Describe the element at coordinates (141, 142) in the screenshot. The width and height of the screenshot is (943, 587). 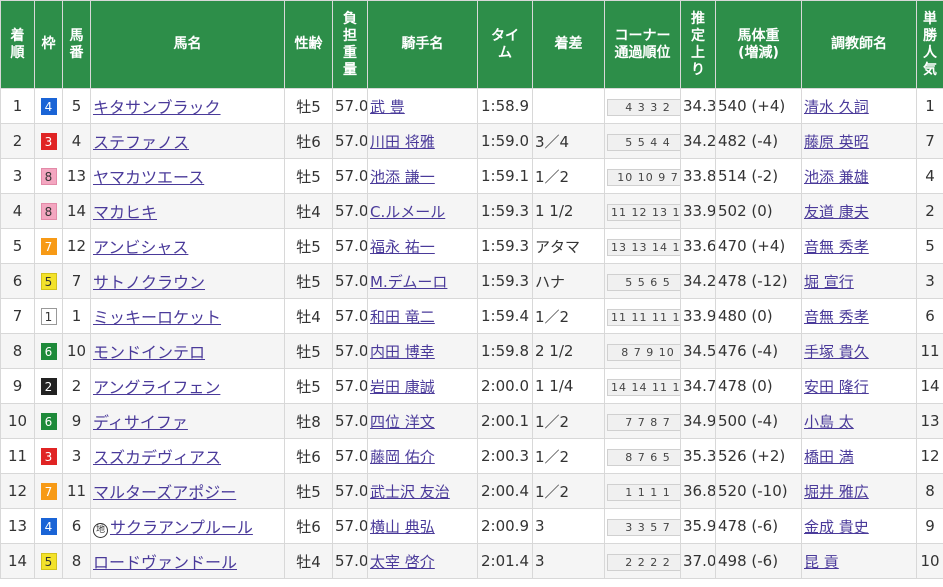
I see `horse-link: ステファノス` at that location.